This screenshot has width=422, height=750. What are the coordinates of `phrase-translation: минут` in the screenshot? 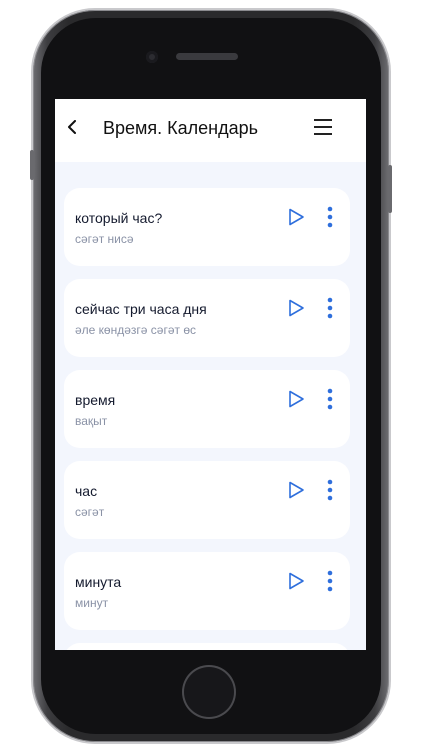 It's located at (92, 603).